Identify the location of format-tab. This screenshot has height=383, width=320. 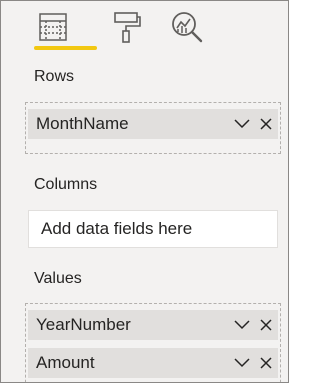
(126, 27).